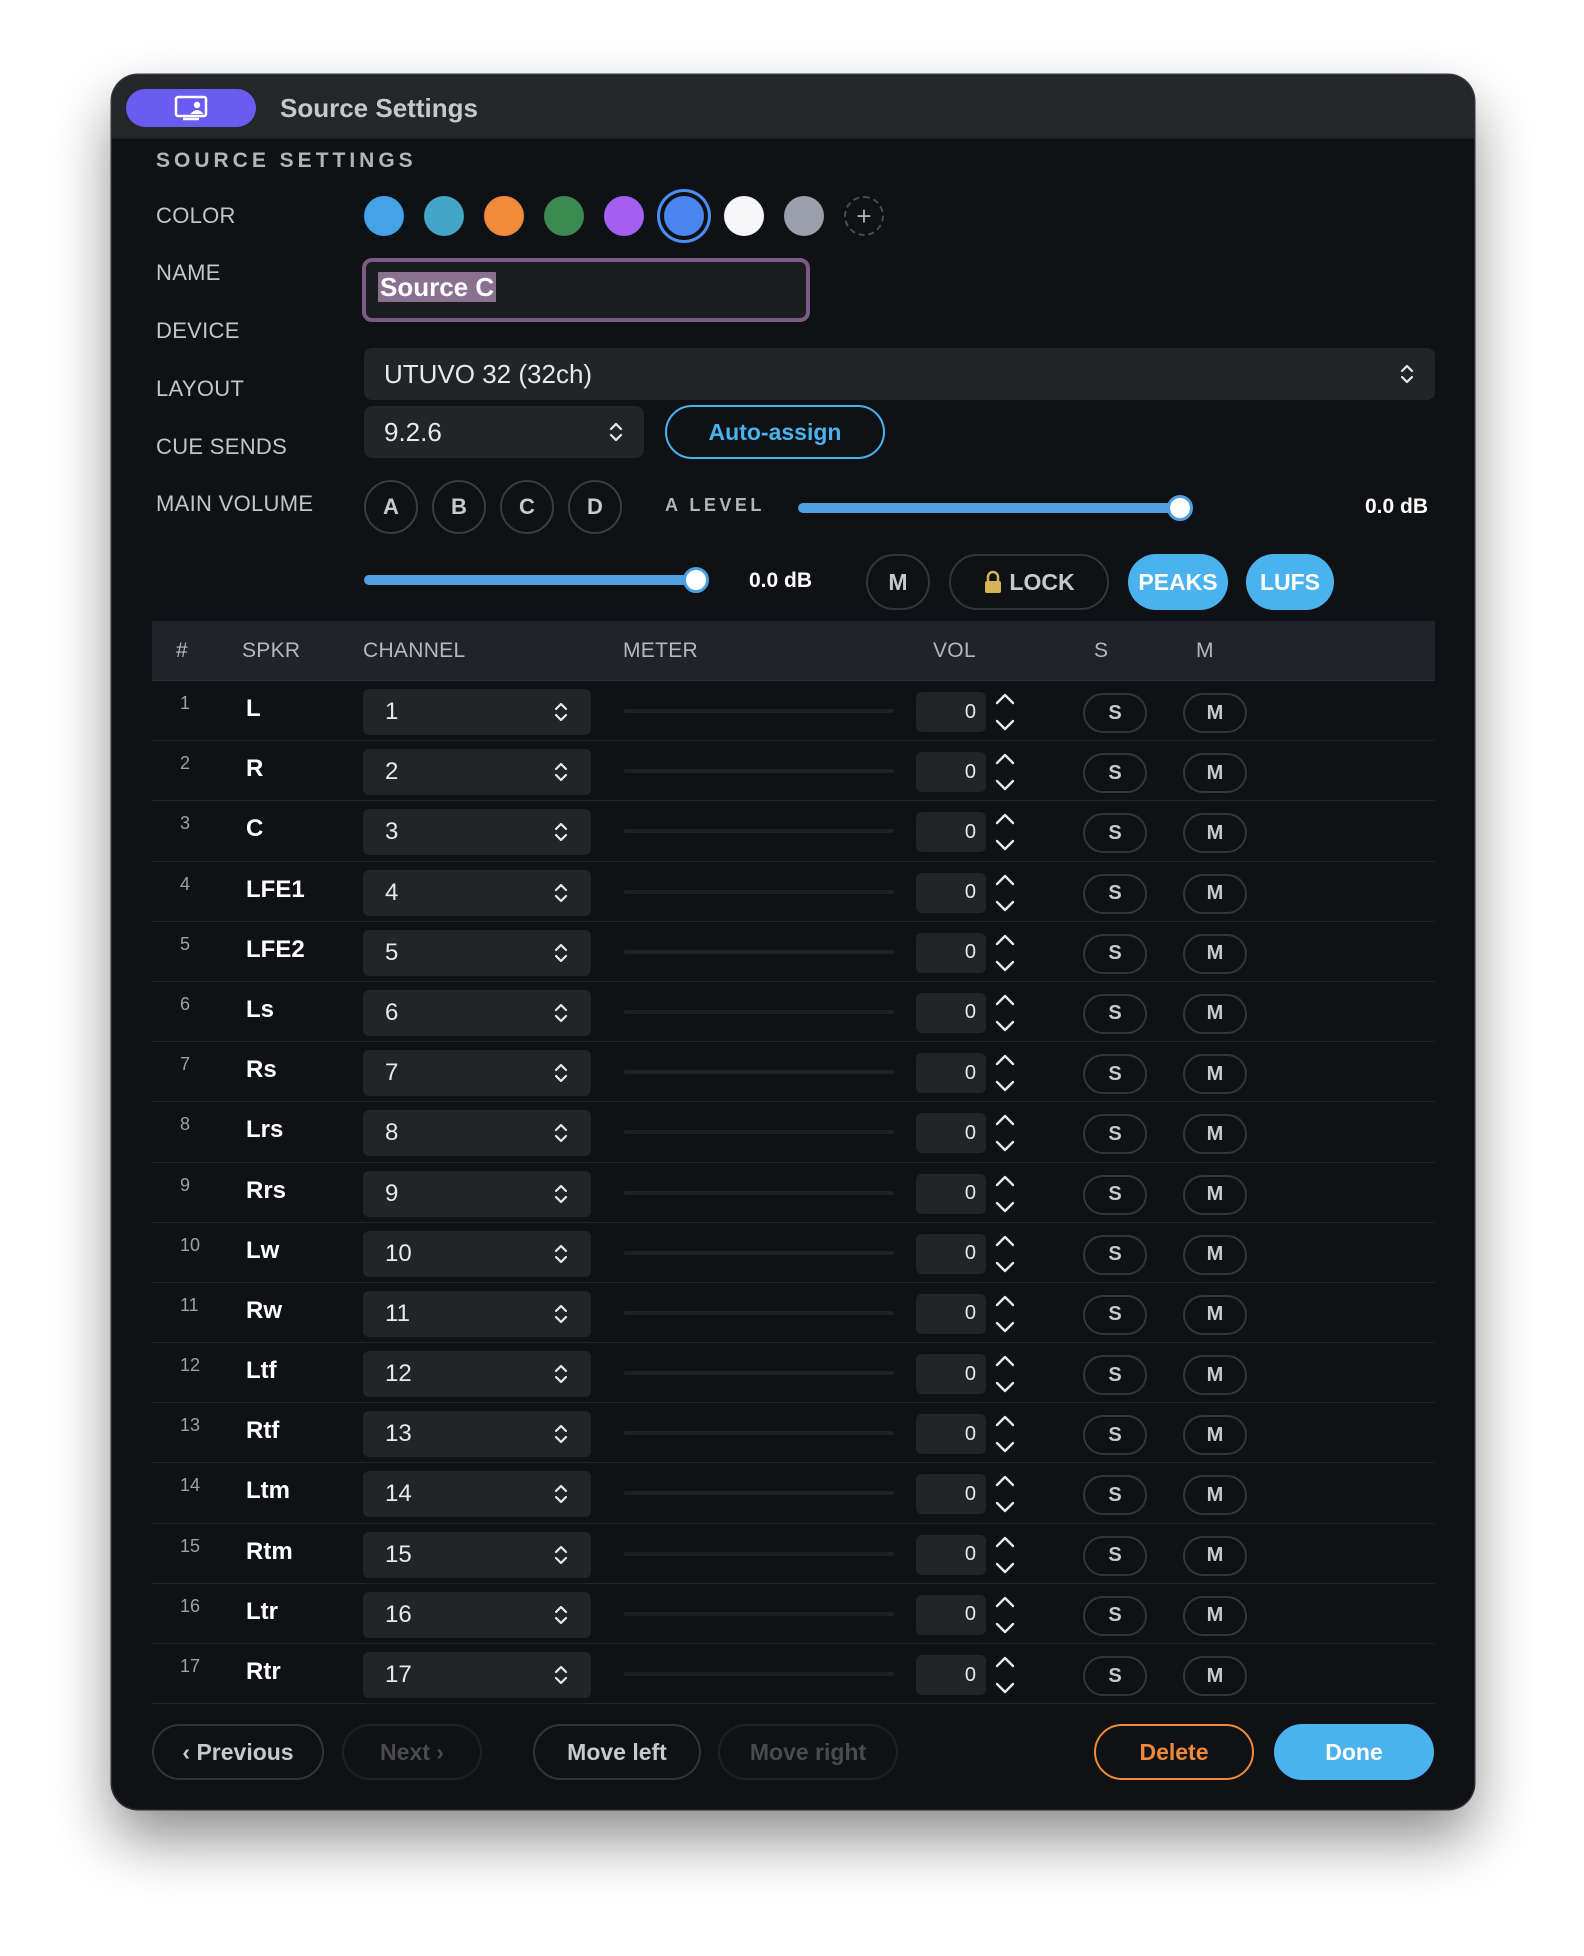 The width and height of the screenshot is (1584, 1956). What do you see at coordinates (808, 1752) in the screenshot?
I see `move-right-button: Move right` at bounding box center [808, 1752].